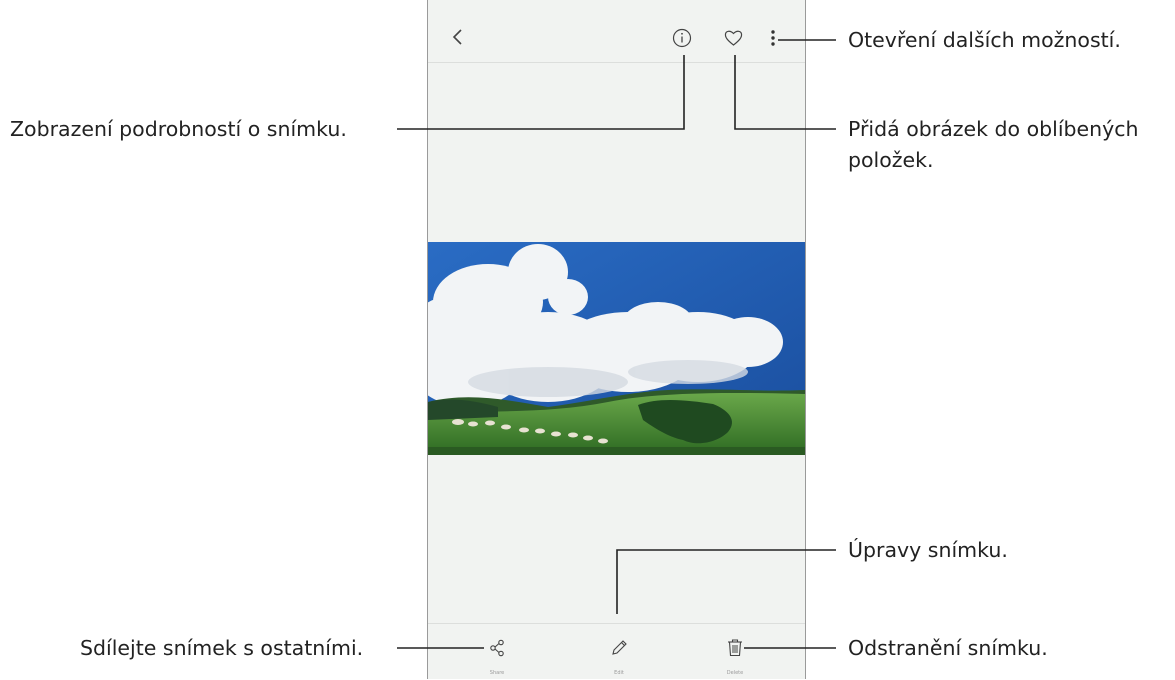  What do you see at coordinates (984, 40) in the screenshot?
I see `callout-more-options: Otevření dalších možností.` at bounding box center [984, 40].